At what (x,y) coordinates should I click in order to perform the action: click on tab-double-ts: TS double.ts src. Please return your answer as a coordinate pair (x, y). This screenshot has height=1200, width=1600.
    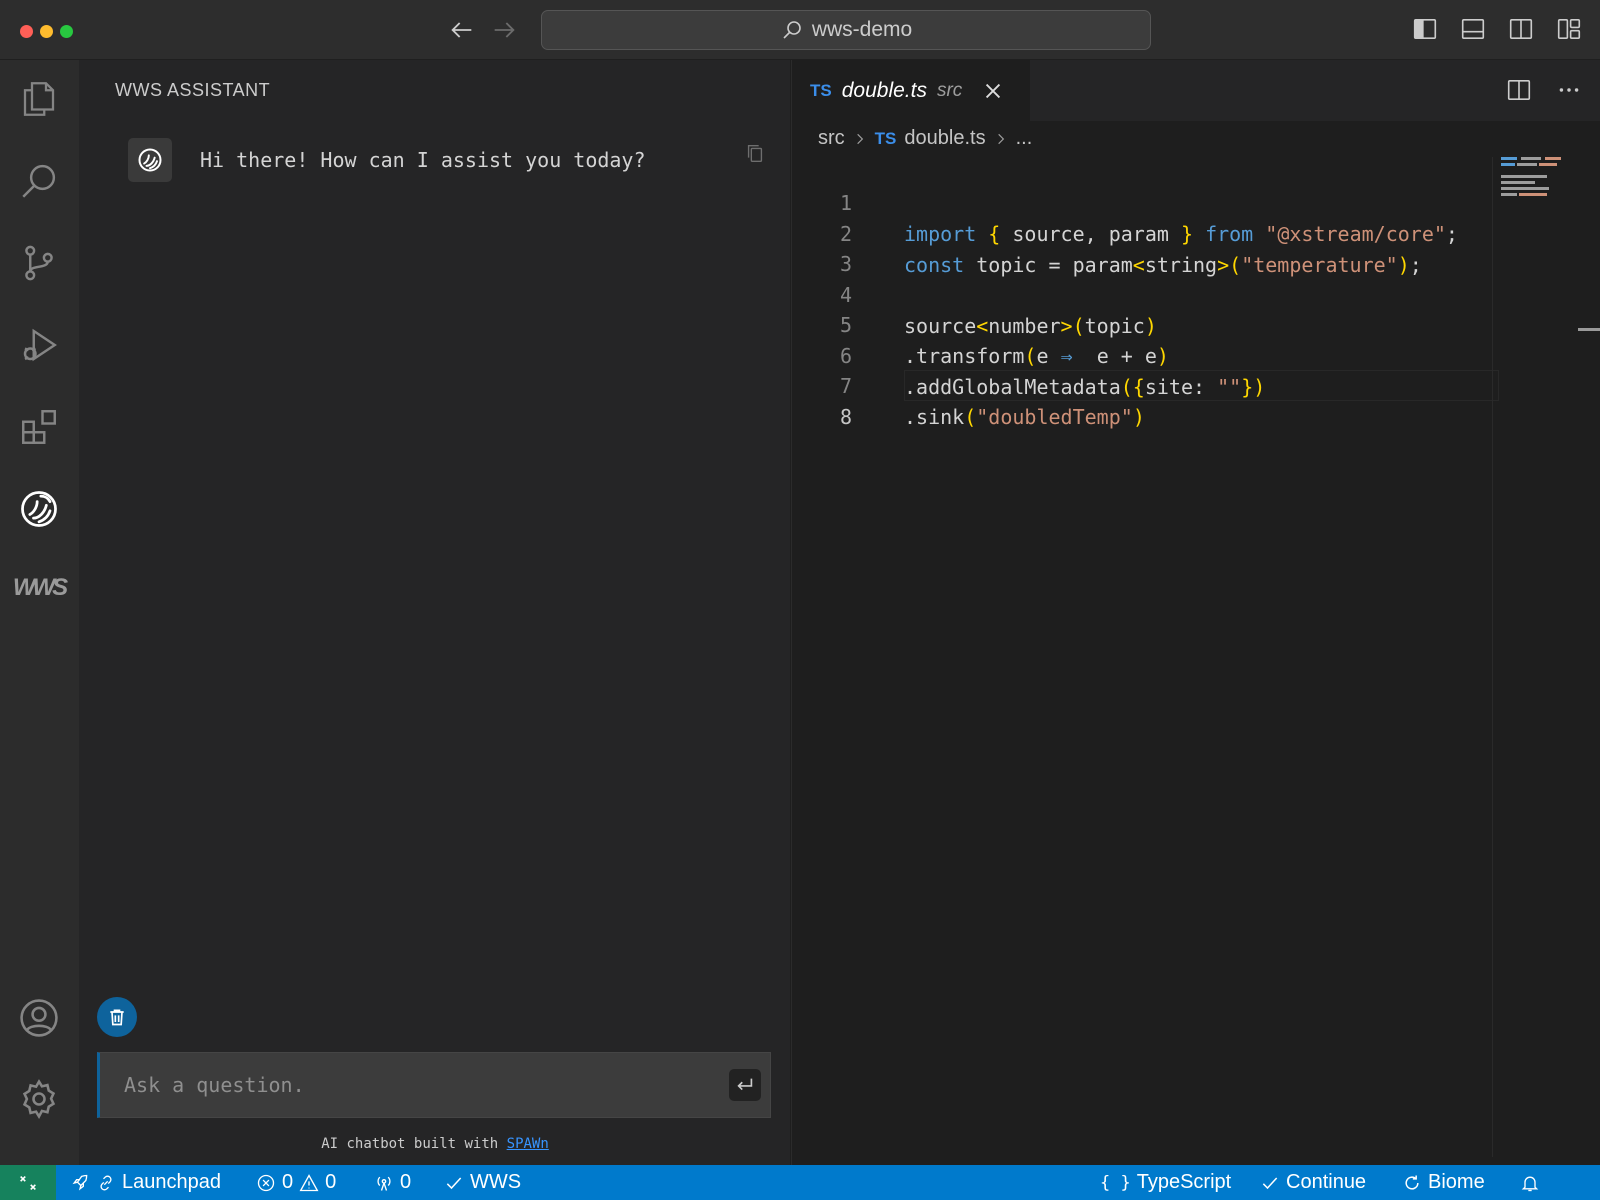
    Looking at the image, I should click on (911, 90).